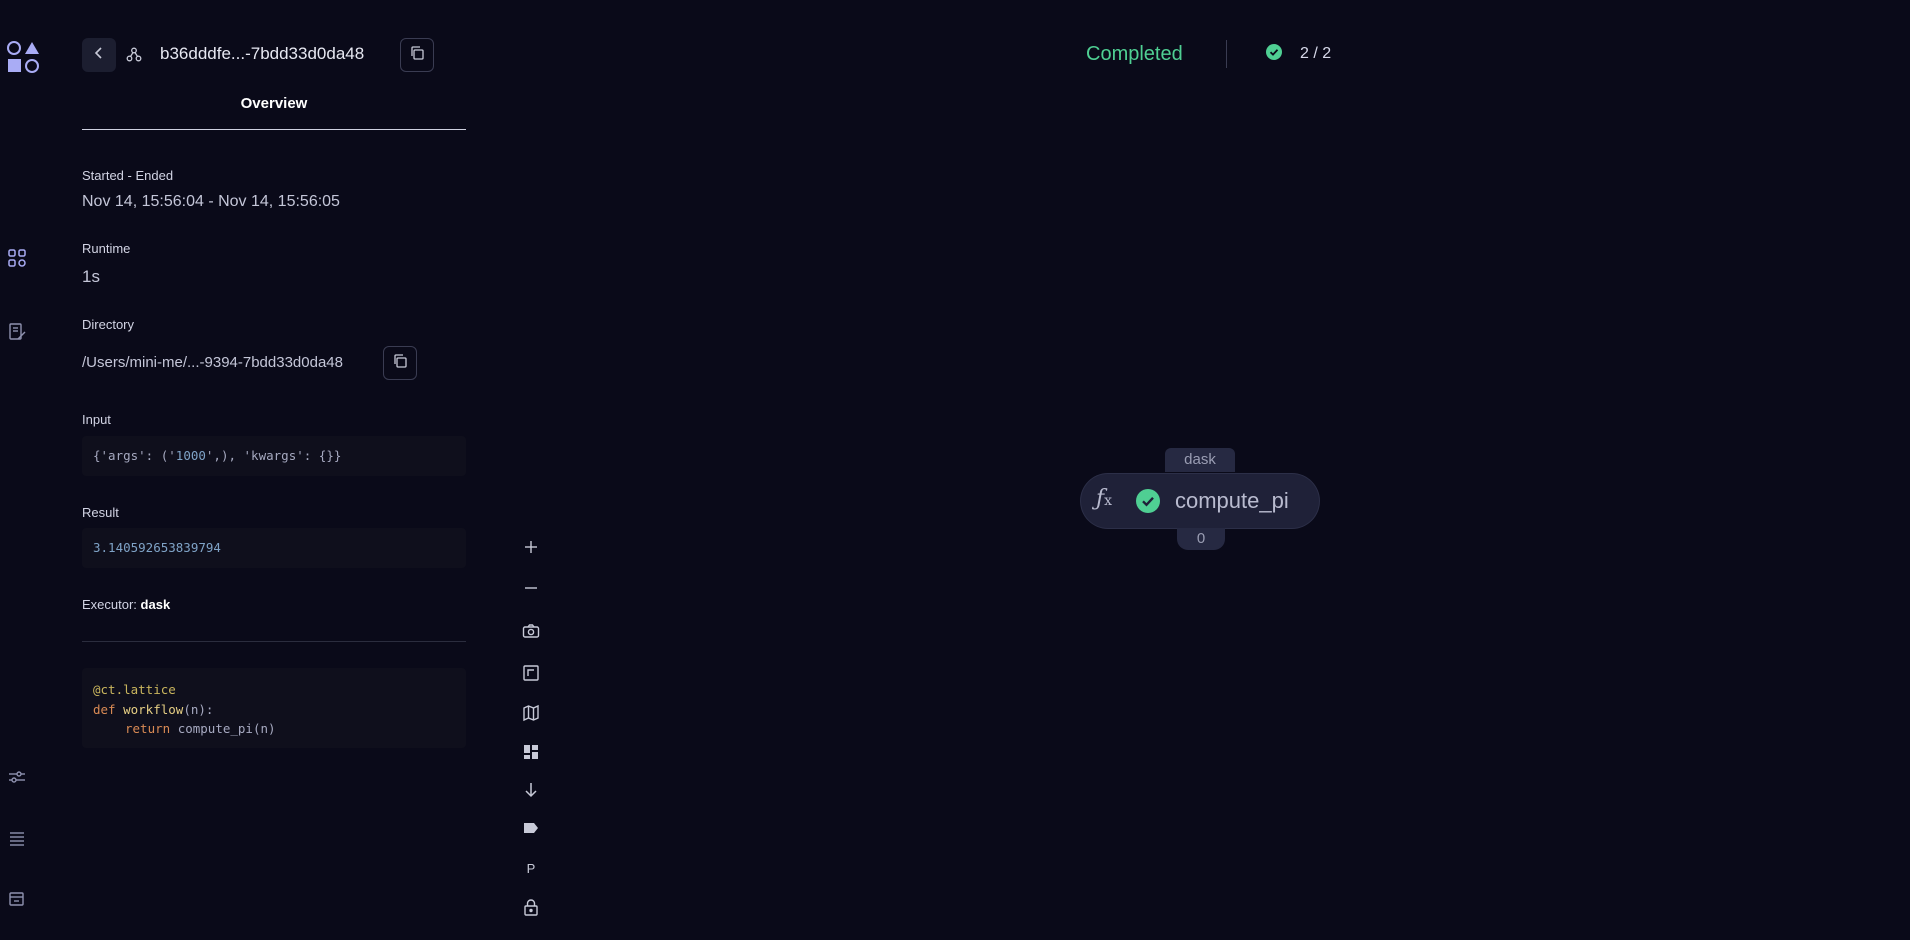 This screenshot has width=1910, height=940. I want to click on executor-tag: dask, so click(1200, 460).